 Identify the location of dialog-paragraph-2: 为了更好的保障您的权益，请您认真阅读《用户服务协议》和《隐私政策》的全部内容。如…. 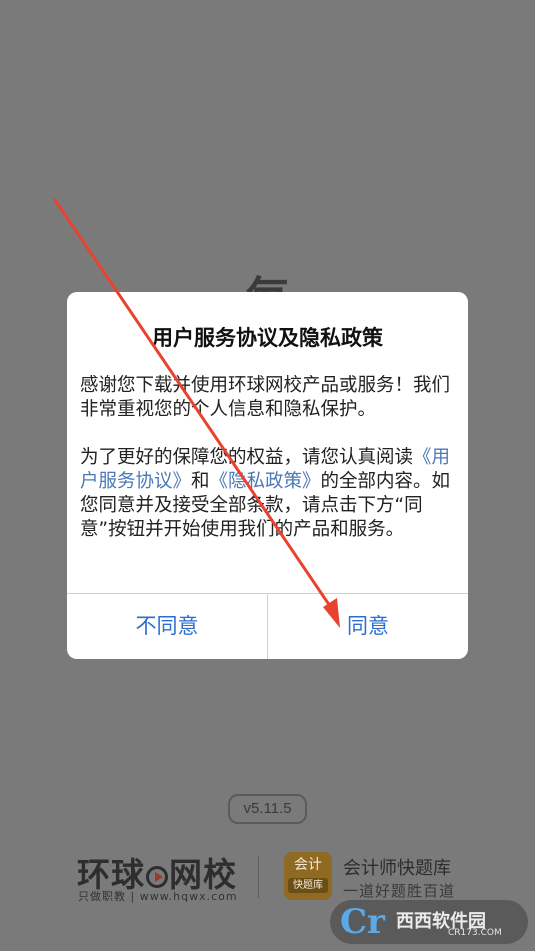
(269, 494).